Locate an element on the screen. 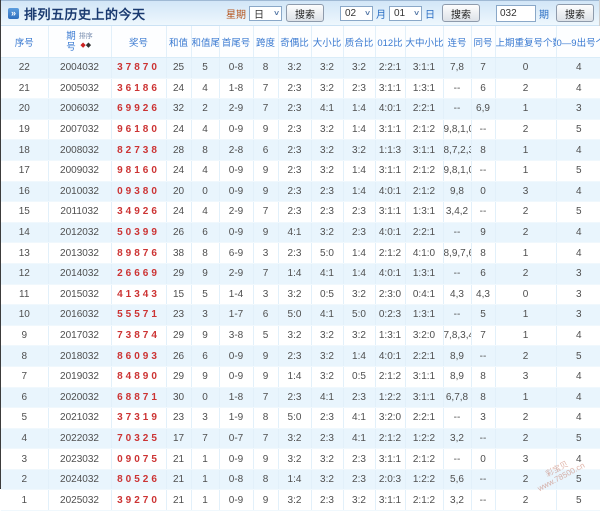 This screenshot has width=600, height=511. cell: 2008032 is located at coordinates (80, 150).